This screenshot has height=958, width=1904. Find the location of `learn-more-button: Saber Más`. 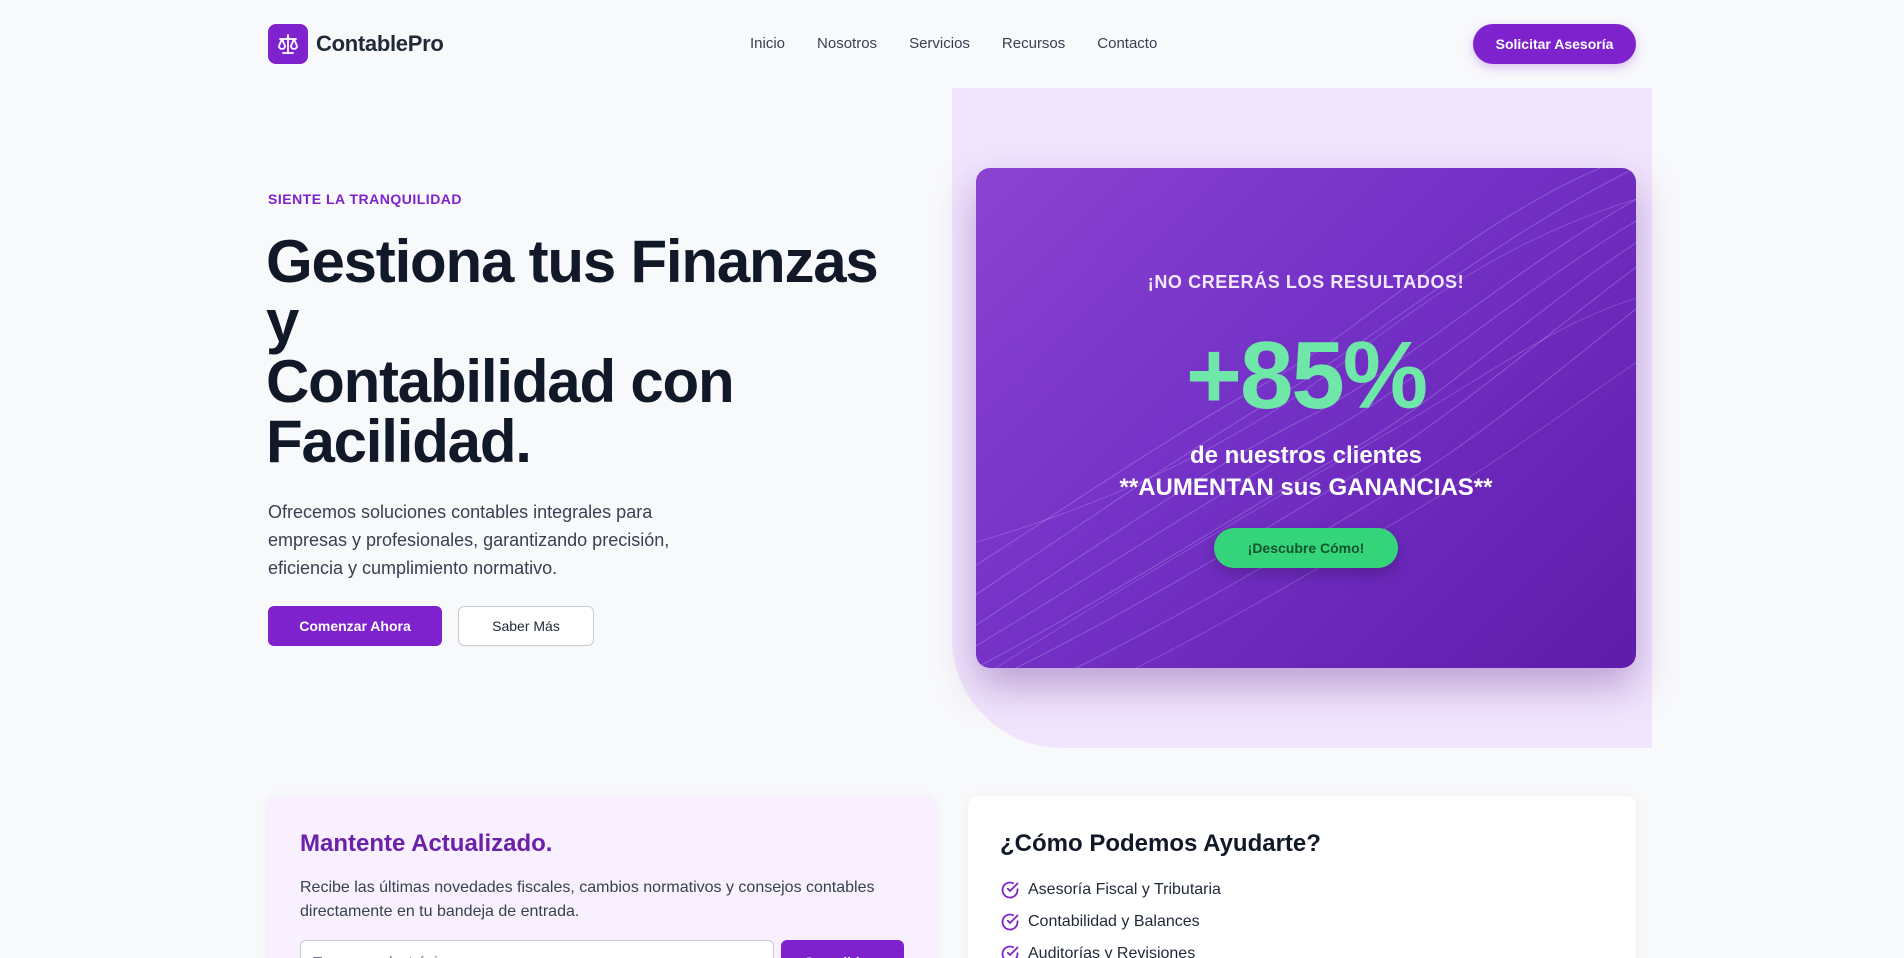

learn-more-button: Saber Más is located at coordinates (526, 626).